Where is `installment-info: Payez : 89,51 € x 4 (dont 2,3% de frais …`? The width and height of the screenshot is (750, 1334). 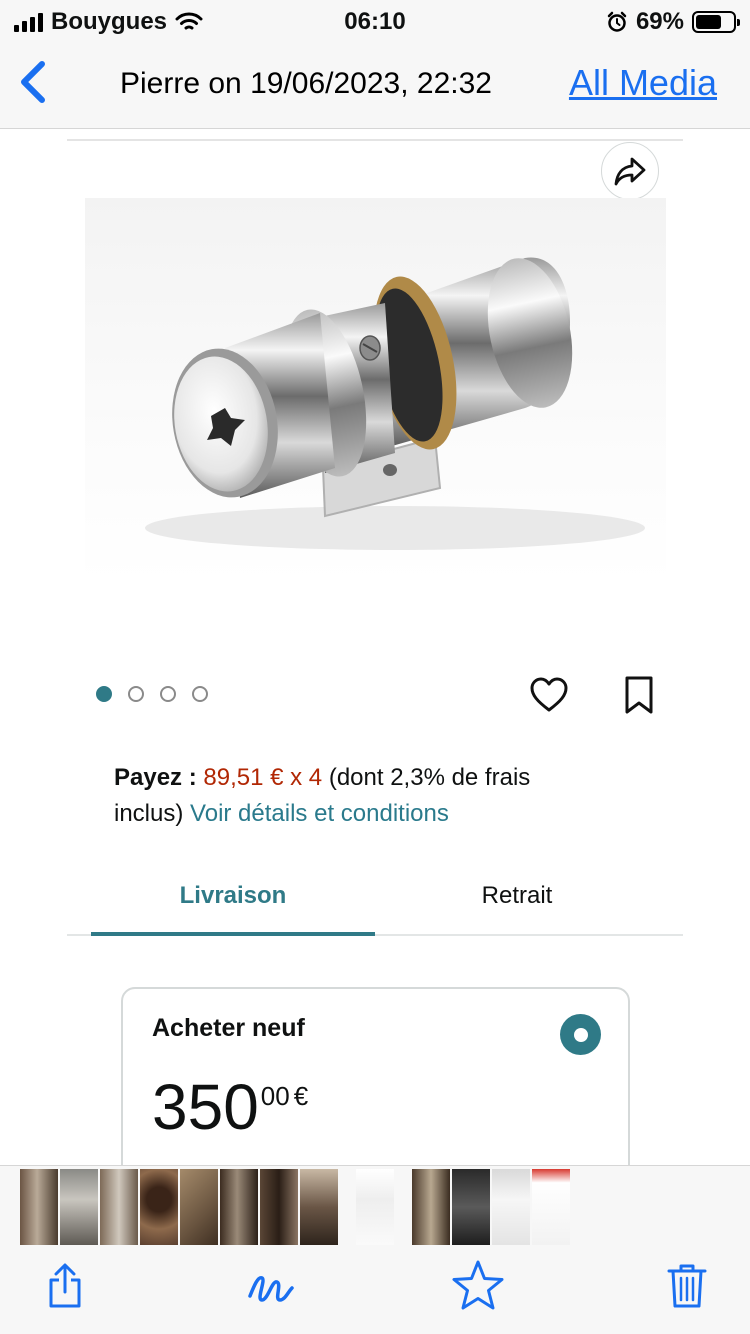 installment-info: Payez : 89,51 € x 4 (dont 2,3% de frais … is located at coordinates (354, 796).